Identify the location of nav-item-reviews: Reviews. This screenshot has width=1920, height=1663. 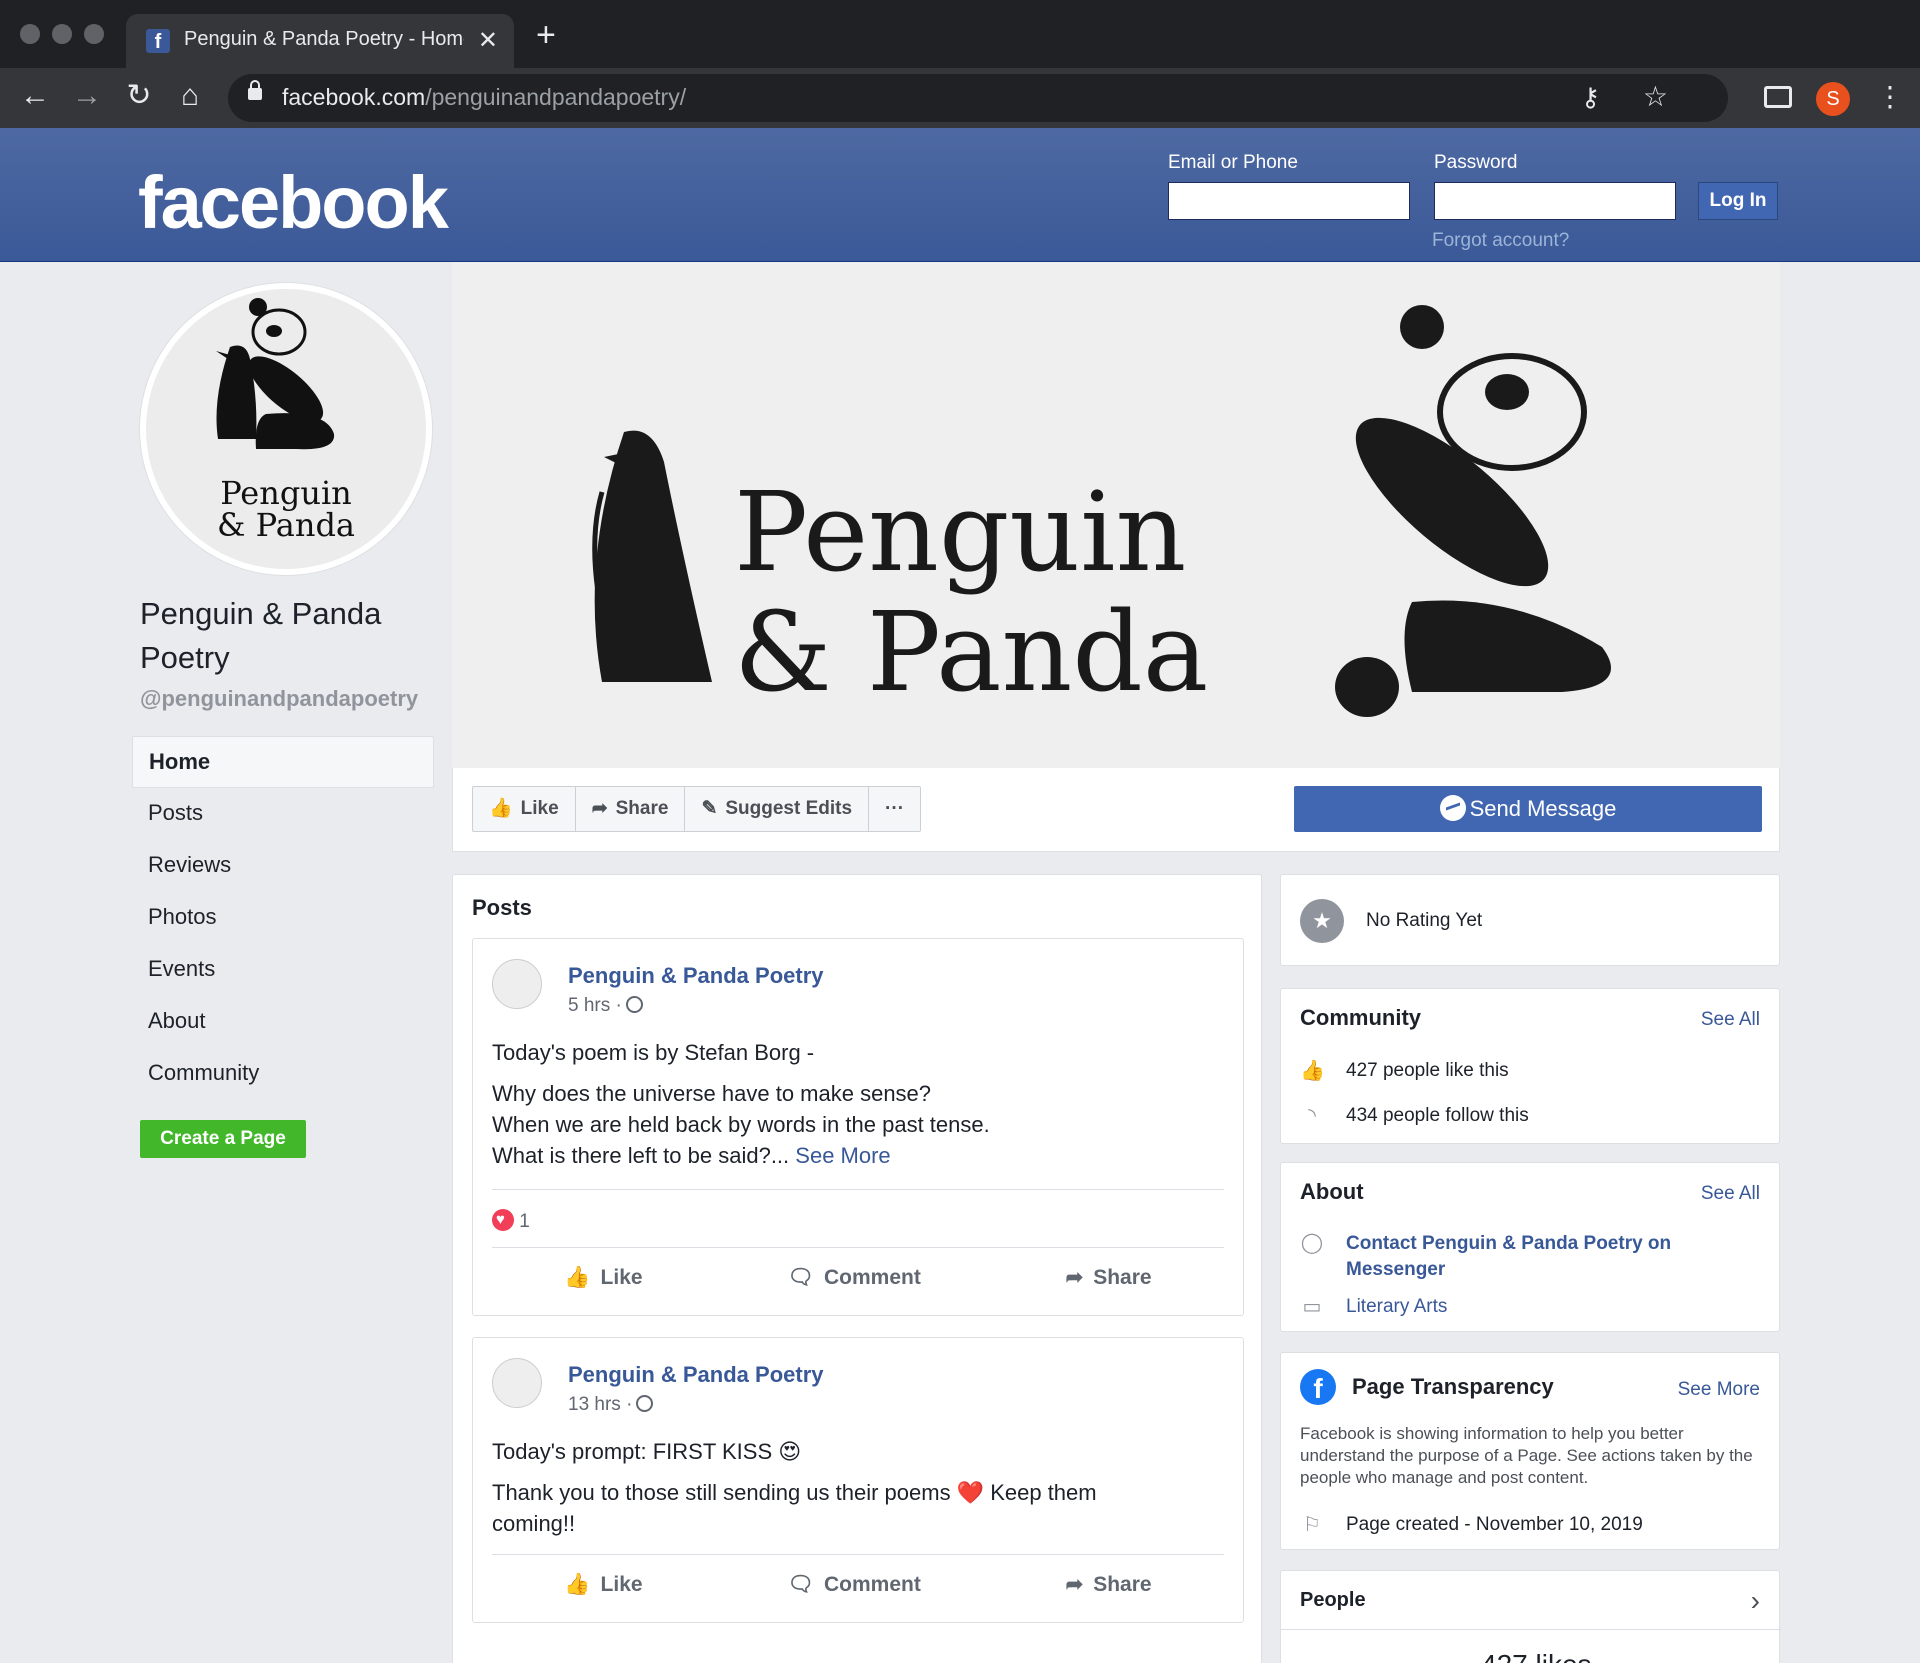
(283, 866).